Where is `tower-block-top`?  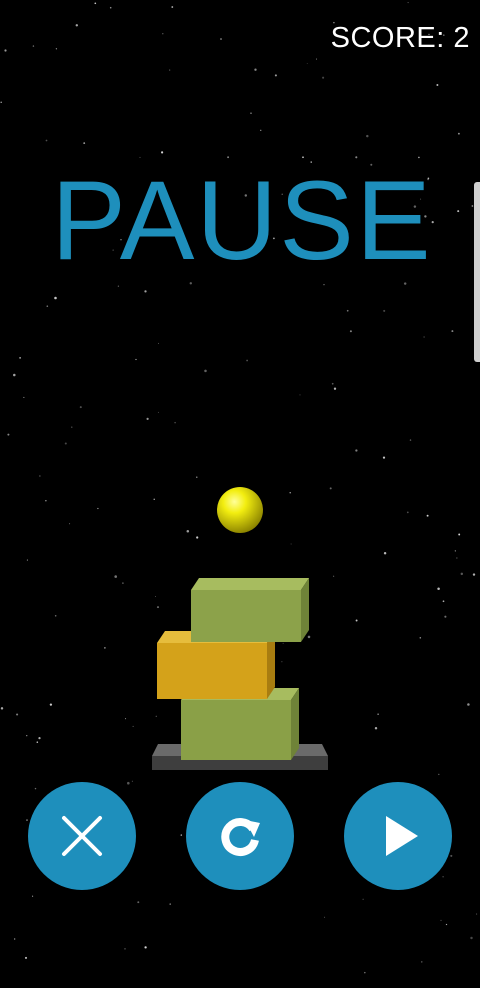
tower-block-top is located at coordinates (250, 610).